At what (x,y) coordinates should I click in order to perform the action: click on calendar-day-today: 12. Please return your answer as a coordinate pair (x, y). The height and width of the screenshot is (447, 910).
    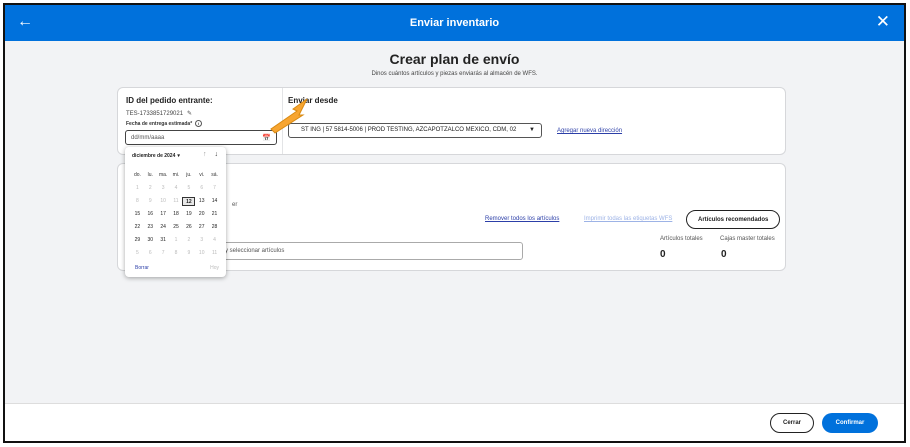
    Looking at the image, I should click on (189, 201).